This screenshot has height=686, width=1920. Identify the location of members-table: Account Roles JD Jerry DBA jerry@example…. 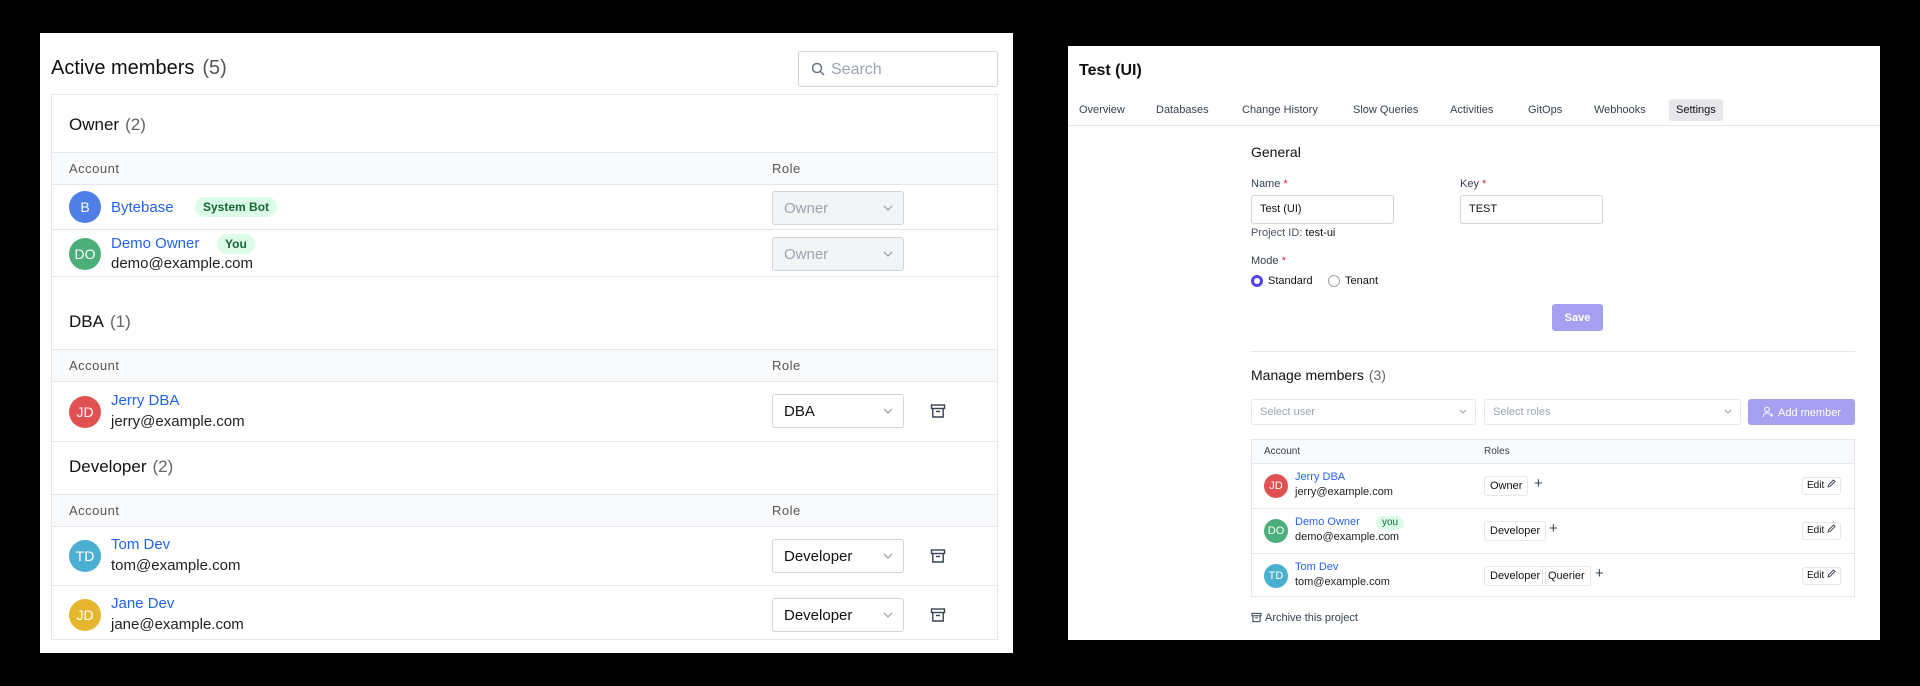
(1553, 518).